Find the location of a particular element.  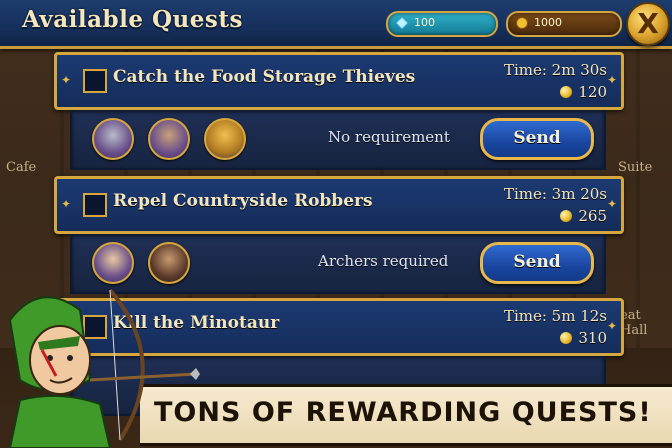

gems-counter: 100 is located at coordinates (442, 24).